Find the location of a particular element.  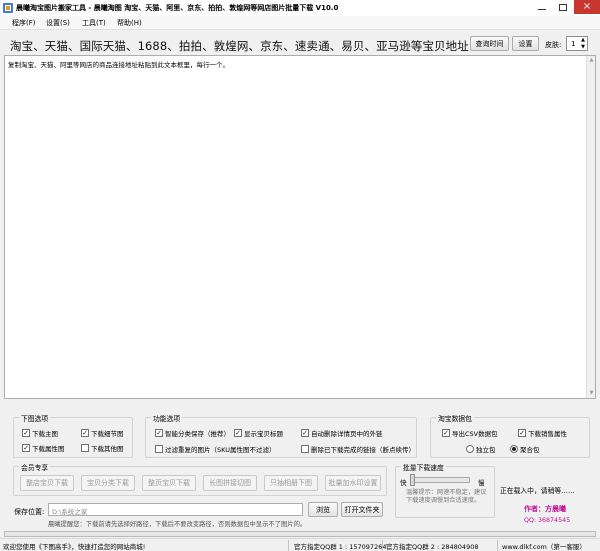

checkbox-remove-external-links: 自动删除详情页中的外链 is located at coordinates (342, 433).